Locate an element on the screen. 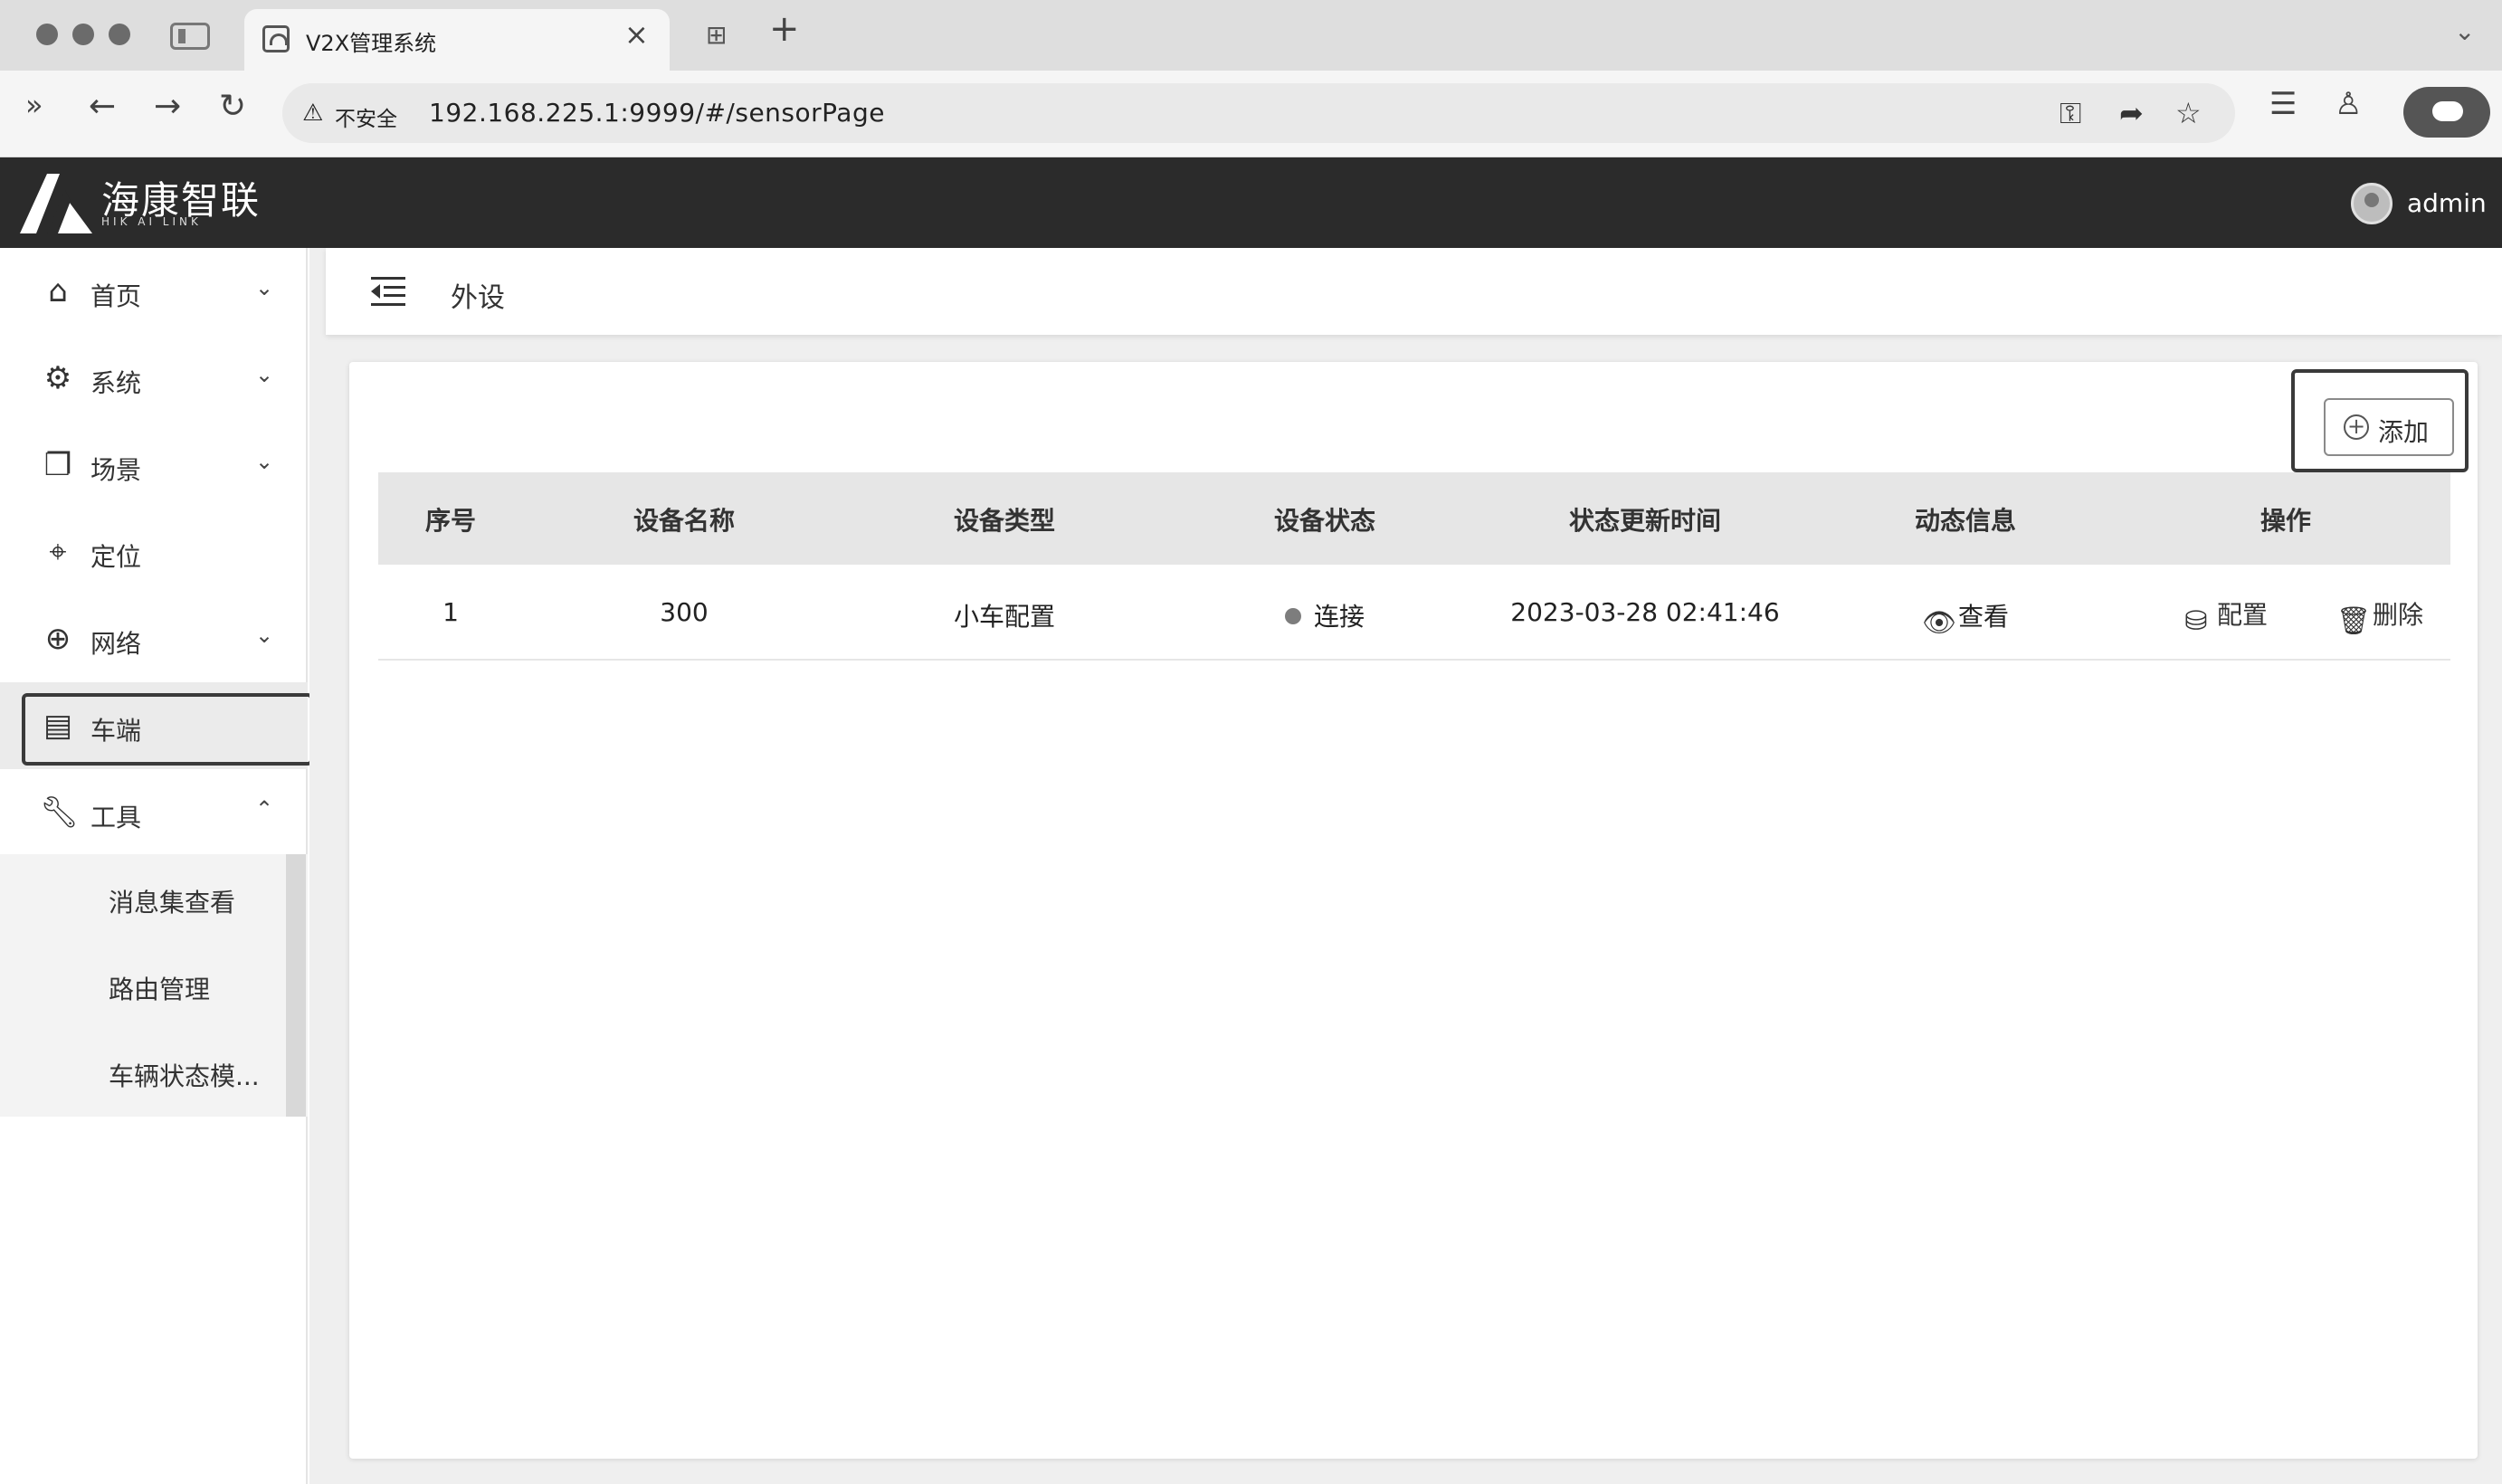  tab-close-icon: × is located at coordinates (637, 34).